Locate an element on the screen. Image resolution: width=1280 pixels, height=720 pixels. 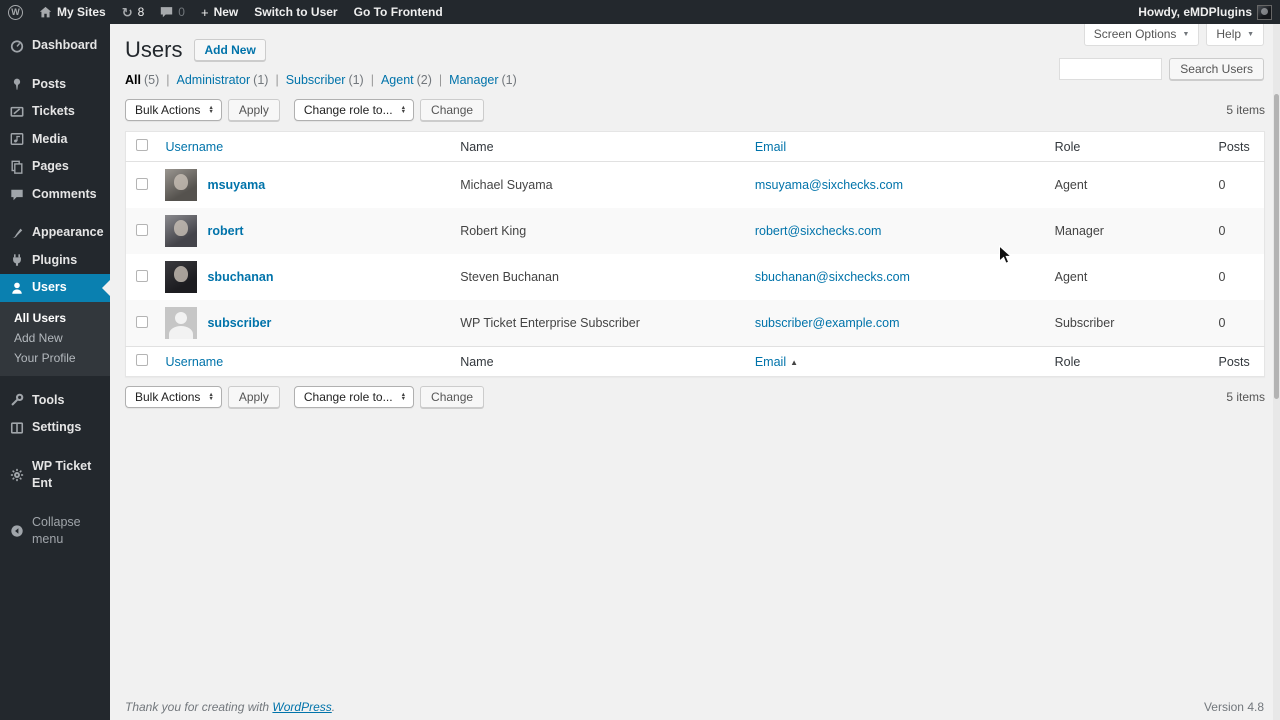
items-count: 5 items is located at coordinates (1245, 397).